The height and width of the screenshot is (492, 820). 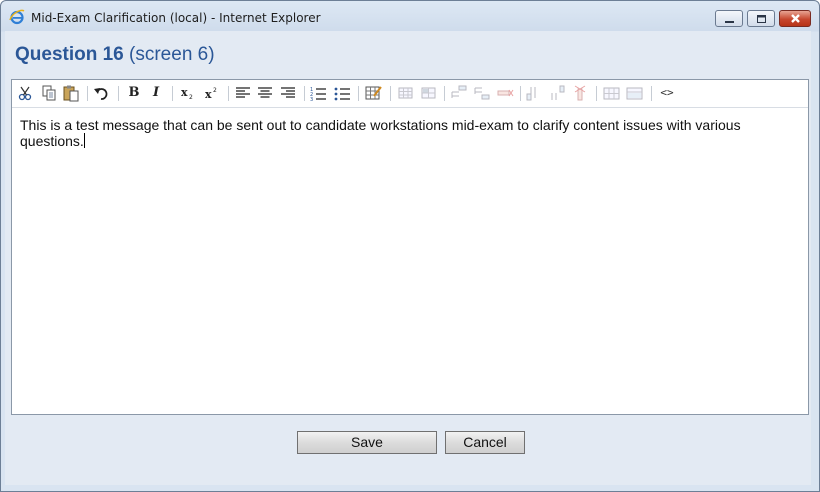 What do you see at coordinates (265, 93) in the screenshot?
I see `align-center-icon` at bounding box center [265, 93].